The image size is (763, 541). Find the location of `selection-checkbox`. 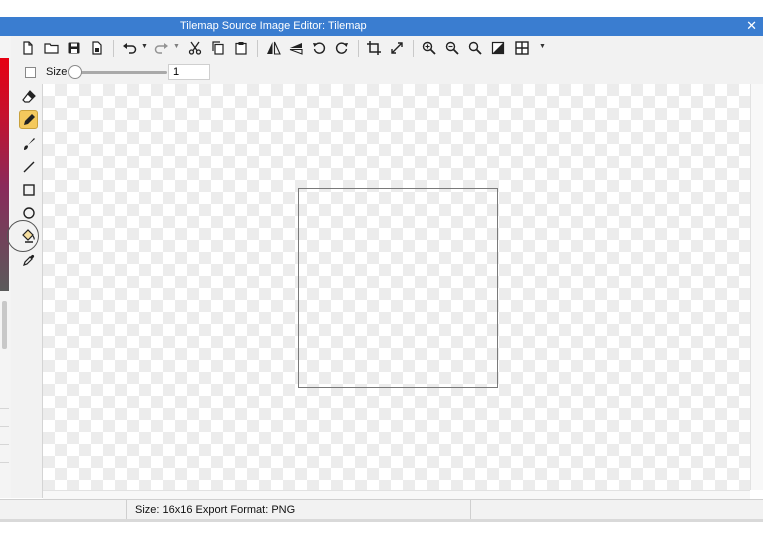

selection-checkbox is located at coordinates (30, 72).